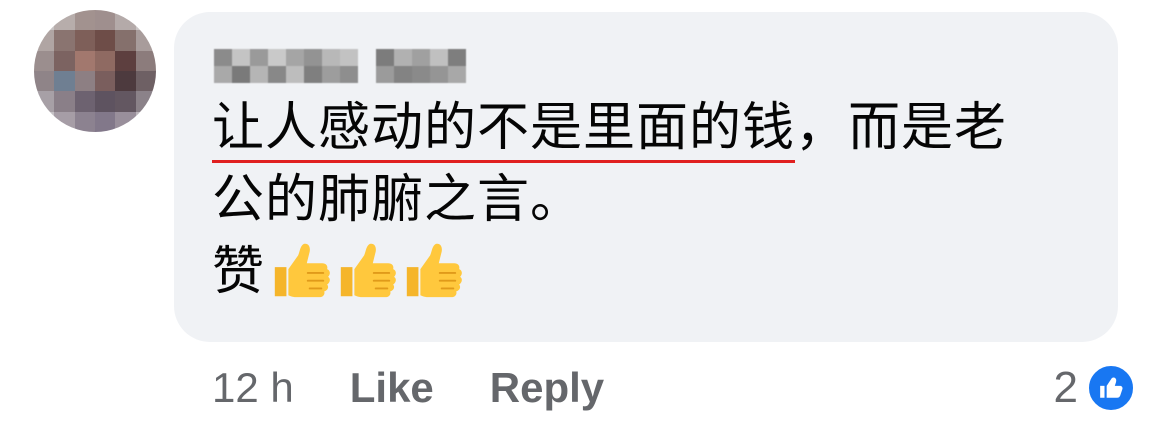 This screenshot has height=426, width=1170. I want to click on like-icon, so click(1111, 388).